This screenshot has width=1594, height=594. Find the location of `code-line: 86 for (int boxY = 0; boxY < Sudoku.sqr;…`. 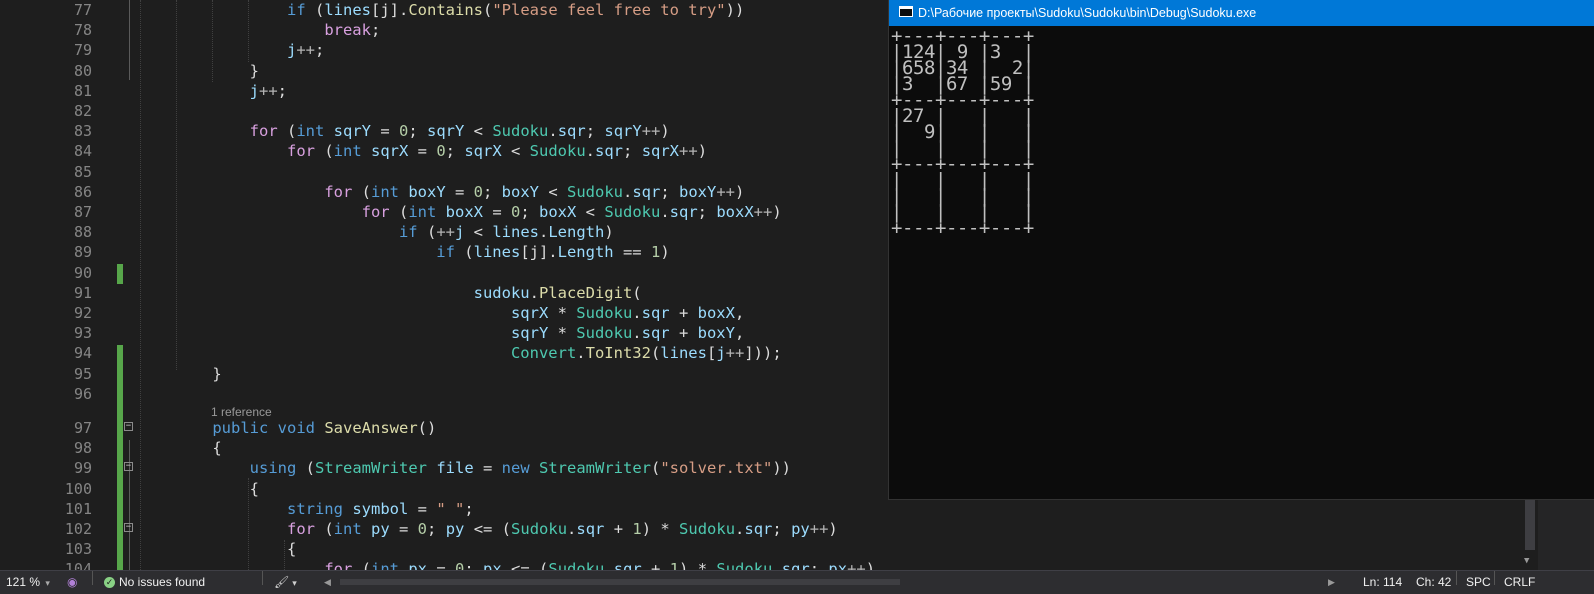

code-line: 86 for (int boxY = 0; boxY < Sudoku.sqr;… is located at coordinates (450, 192).